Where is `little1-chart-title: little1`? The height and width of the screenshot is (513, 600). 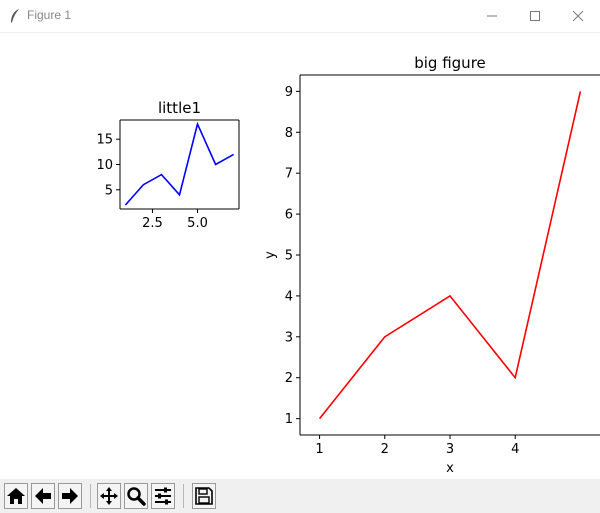 little1-chart-title: little1 is located at coordinates (179, 108).